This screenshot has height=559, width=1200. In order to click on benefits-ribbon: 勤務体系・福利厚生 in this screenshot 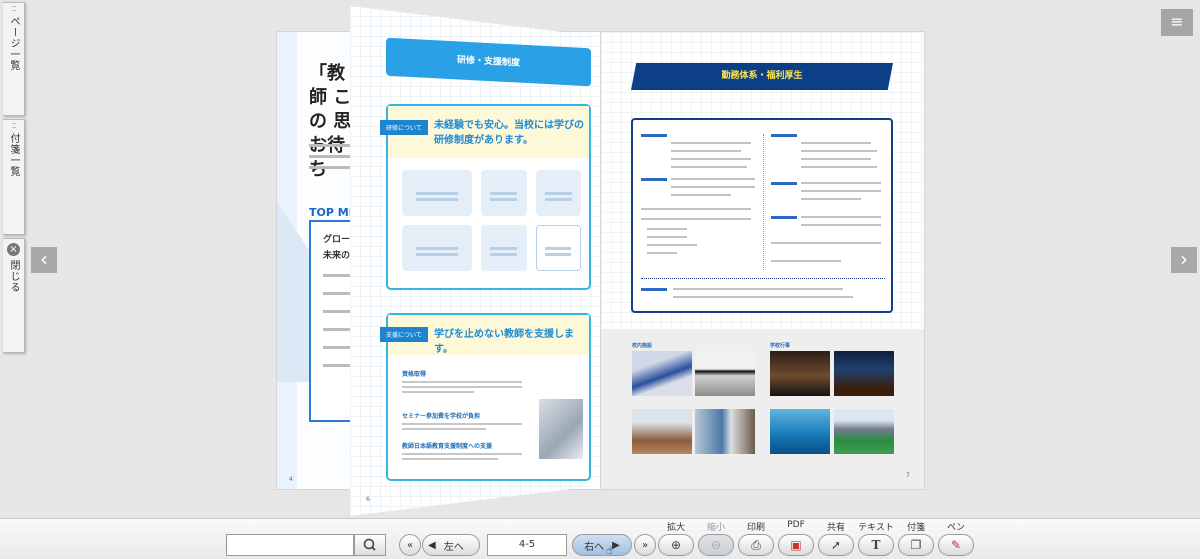, I will do `click(762, 76)`.